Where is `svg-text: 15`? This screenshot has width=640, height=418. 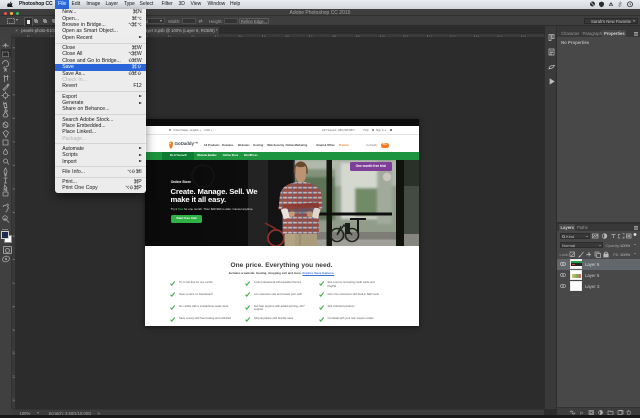 svg-text: 15 is located at coordinates (501, 36).